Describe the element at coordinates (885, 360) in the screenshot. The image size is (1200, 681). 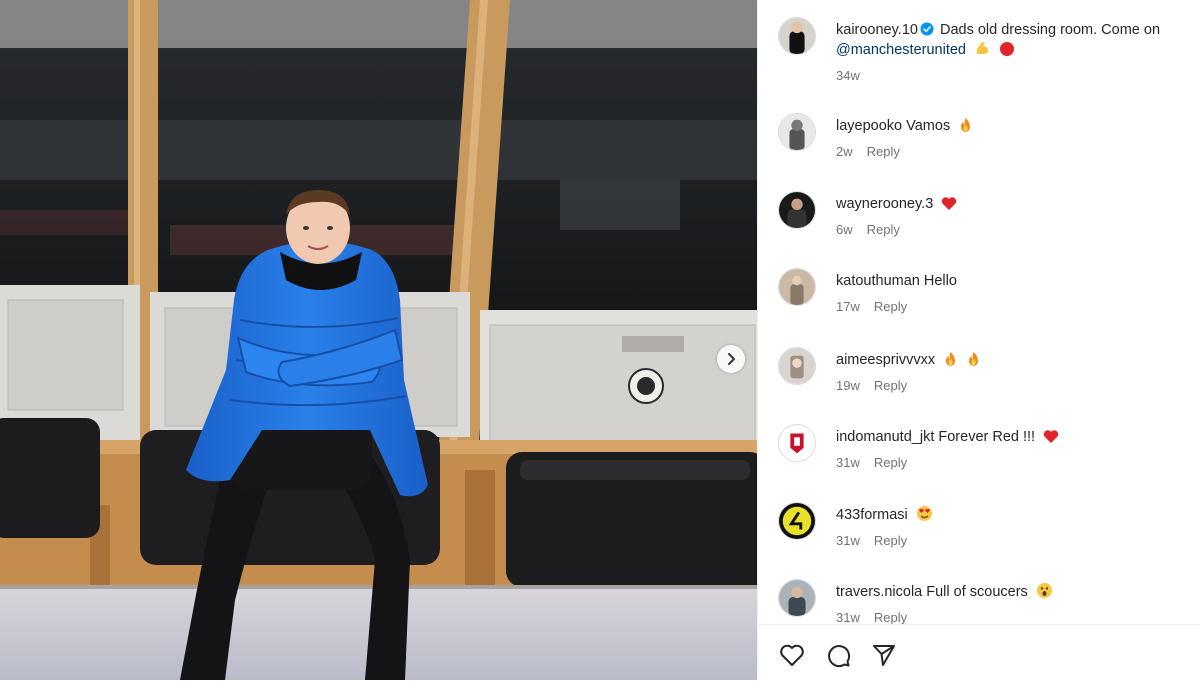
I see `comment-username: aimeesprivvvxx` at that location.